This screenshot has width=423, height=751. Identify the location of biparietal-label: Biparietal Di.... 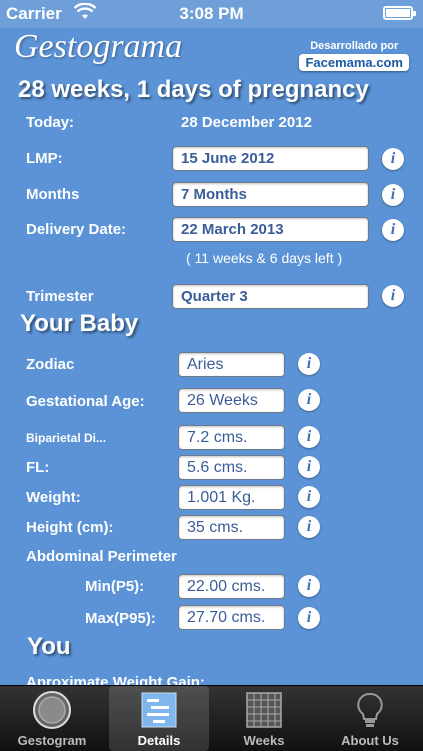
(66, 438).